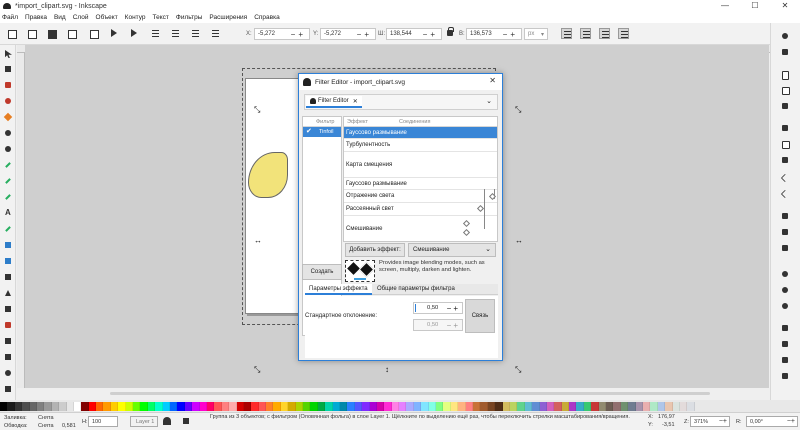 This screenshot has height=430, width=800. Describe the element at coordinates (322, 272) in the screenshot. I see `create-filter-button: Создать` at that location.